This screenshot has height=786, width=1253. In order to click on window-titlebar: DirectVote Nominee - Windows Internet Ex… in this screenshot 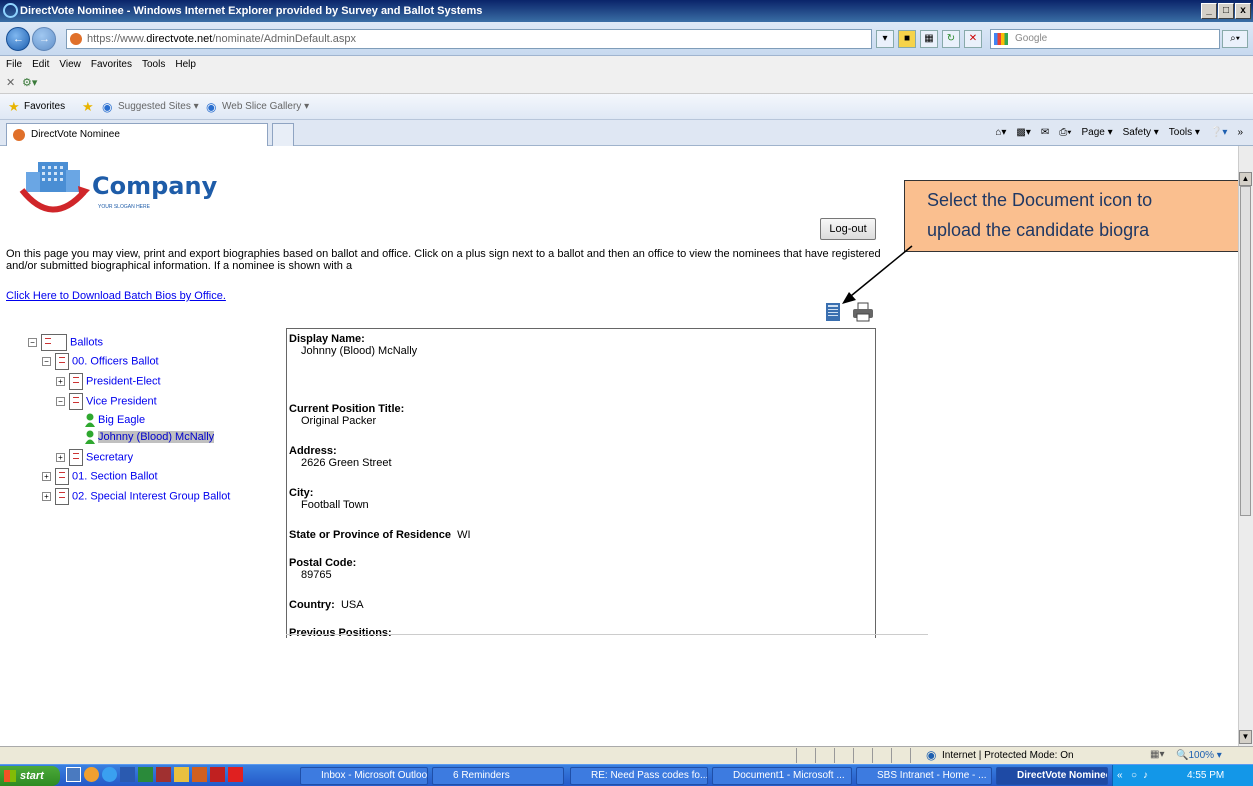, I will do `click(626, 11)`.